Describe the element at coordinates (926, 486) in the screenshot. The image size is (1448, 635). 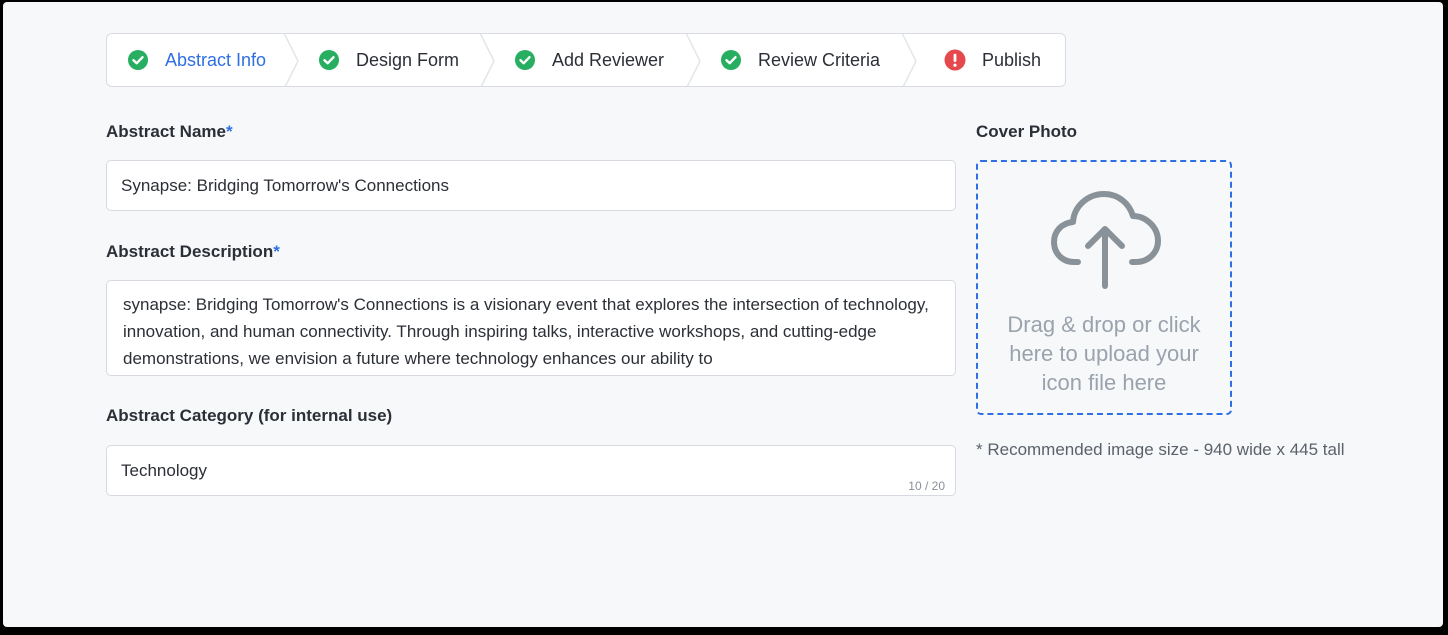
I see `character-counter: 10 / 20` at that location.